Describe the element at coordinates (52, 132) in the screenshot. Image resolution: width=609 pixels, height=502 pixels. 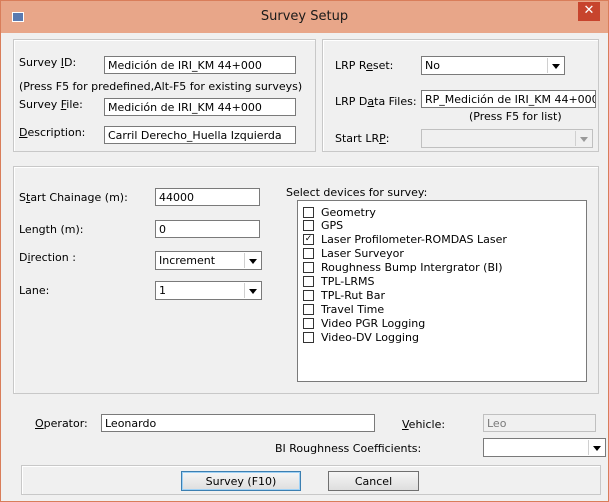
I see `description-label: Description:` at that location.